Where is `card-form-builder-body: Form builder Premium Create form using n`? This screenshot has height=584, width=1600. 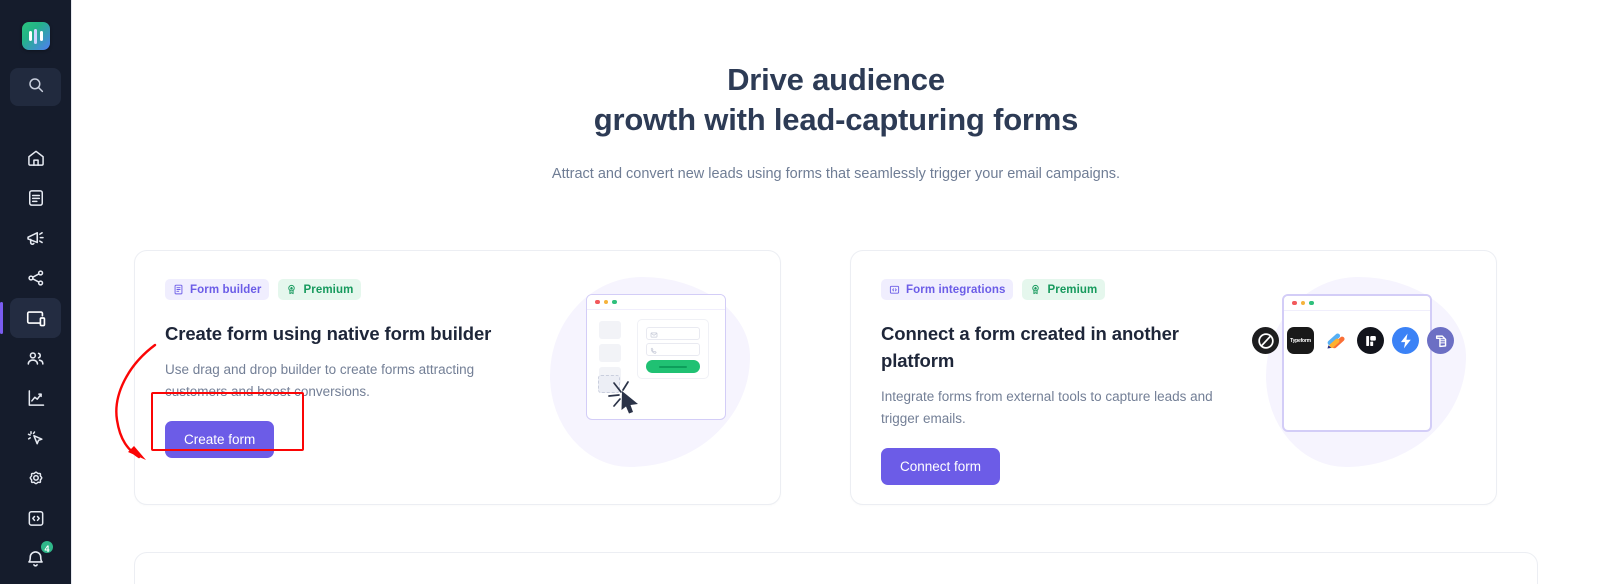
card-form-builder-body: Form builder Premium Create form using n is located at coordinates (328, 368).